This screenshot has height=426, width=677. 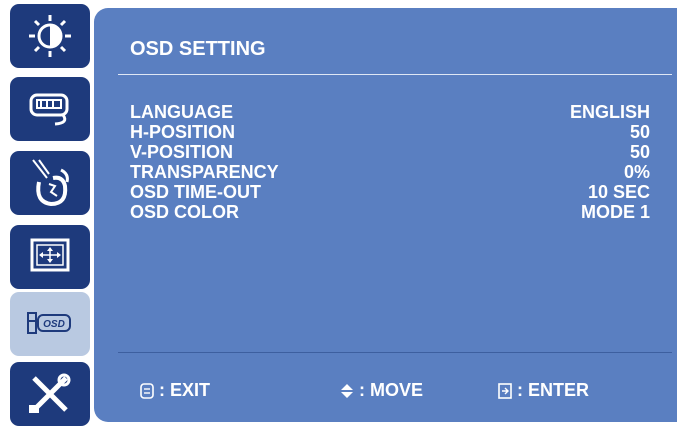 What do you see at coordinates (54, 324) in the screenshot?
I see `svg-text: OSD` at bounding box center [54, 324].